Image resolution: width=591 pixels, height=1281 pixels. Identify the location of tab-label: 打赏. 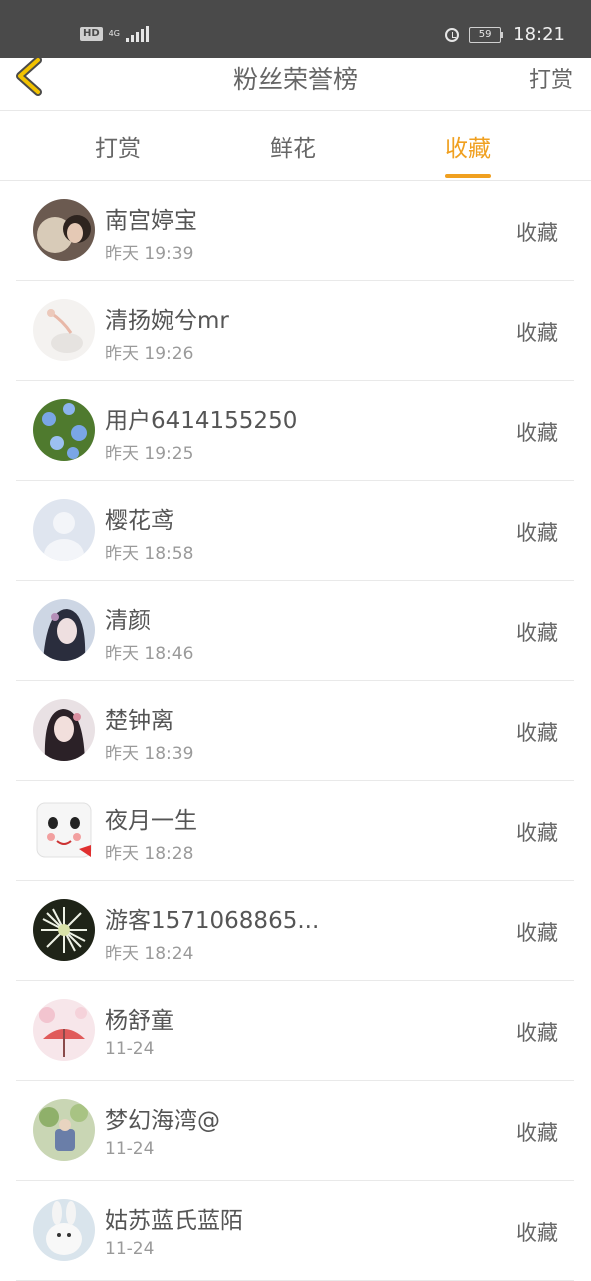
(118, 149).